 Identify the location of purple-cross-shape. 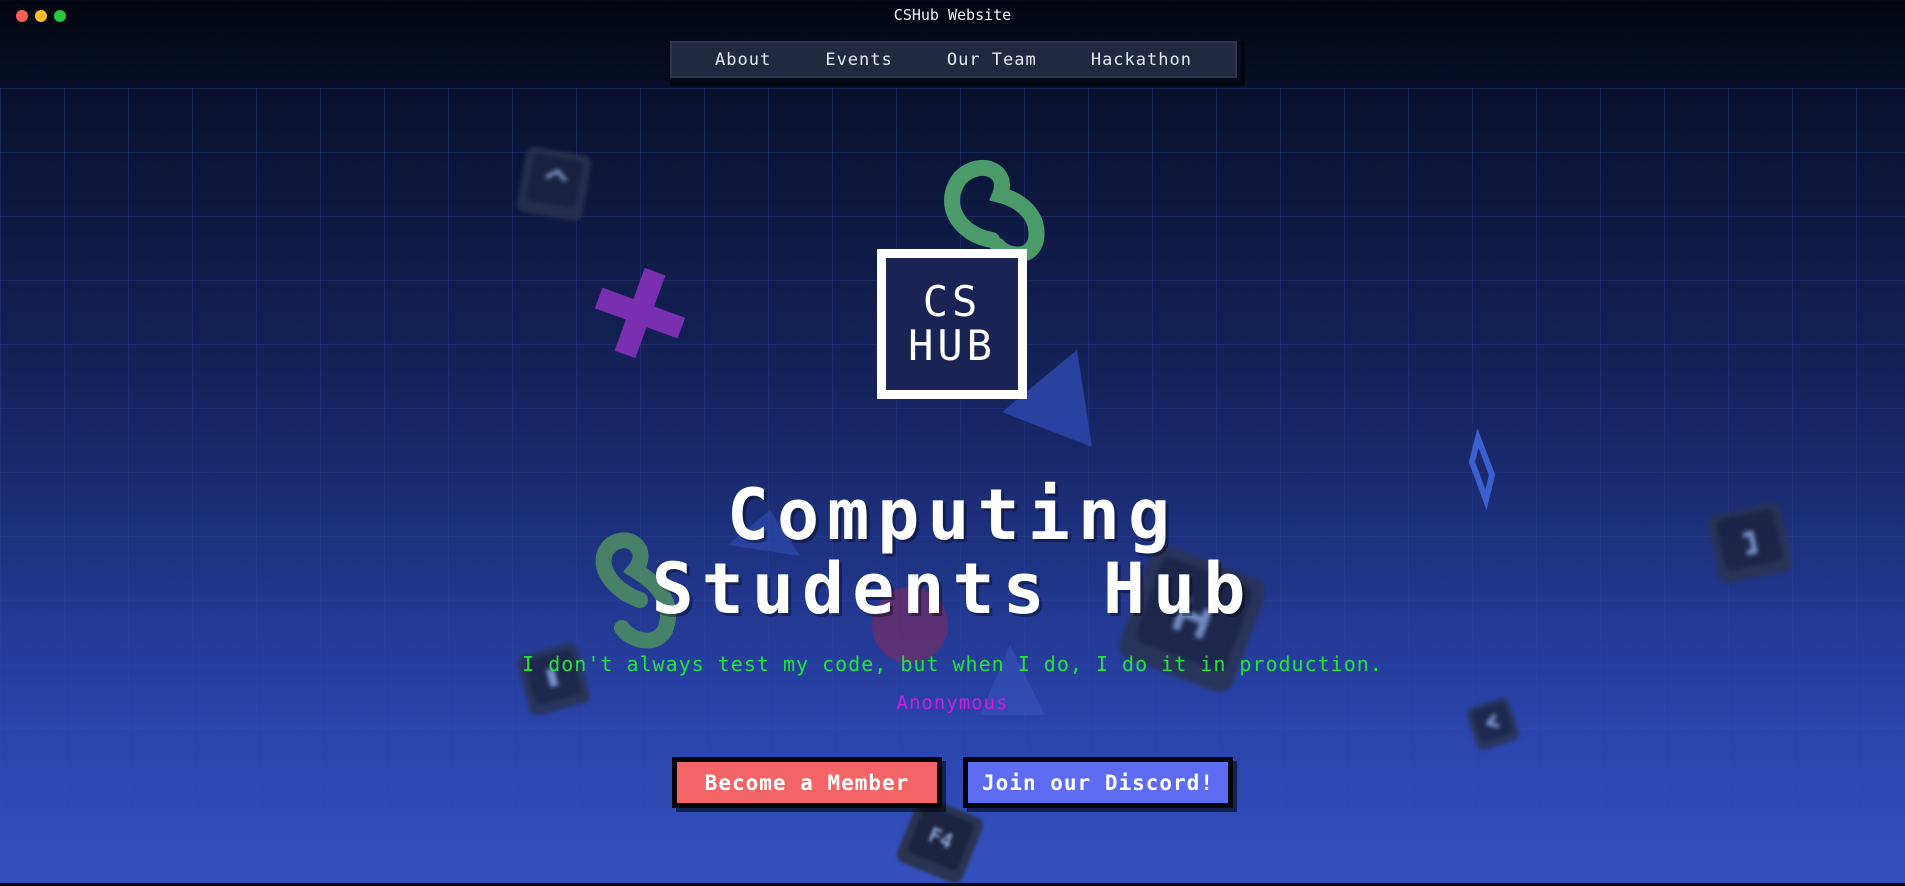
(640, 313).